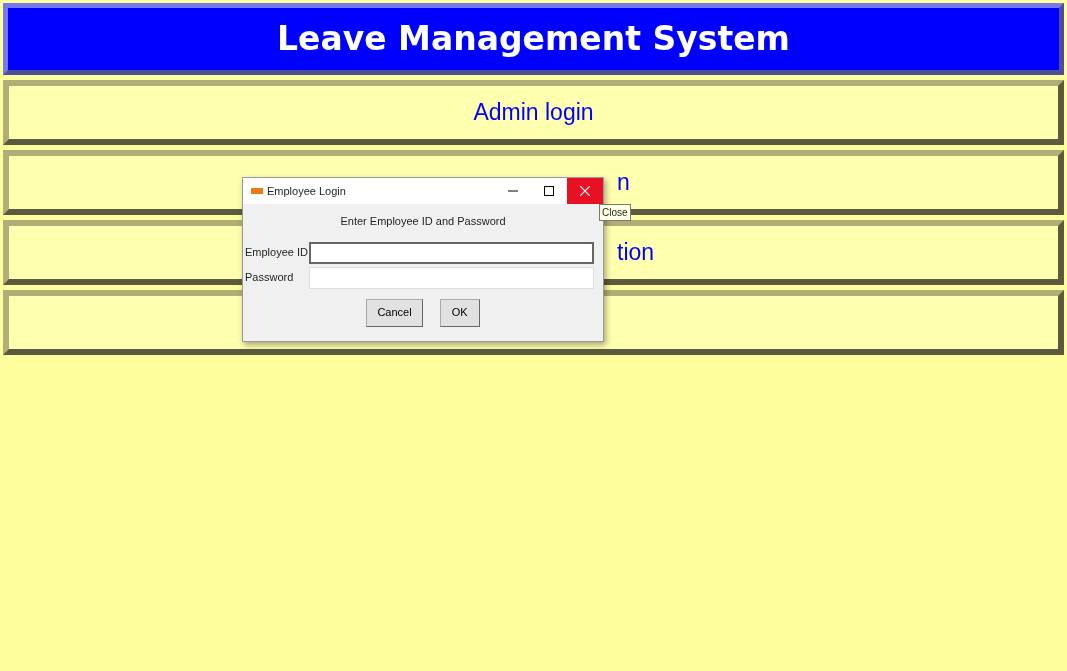  I want to click on app-title: Leave Management System, so click(533, 39).